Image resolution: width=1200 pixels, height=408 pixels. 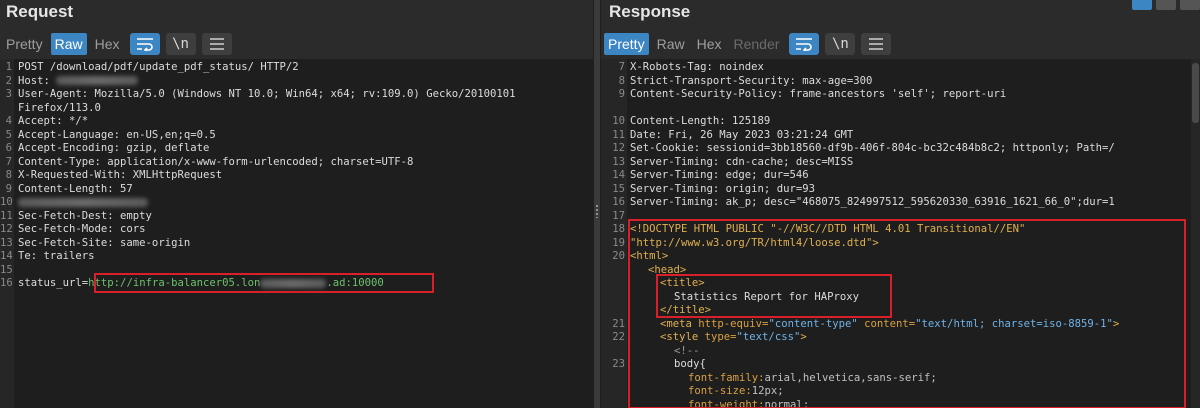 I want to click on layout-toggle-group, so click(x=1166, y=5).